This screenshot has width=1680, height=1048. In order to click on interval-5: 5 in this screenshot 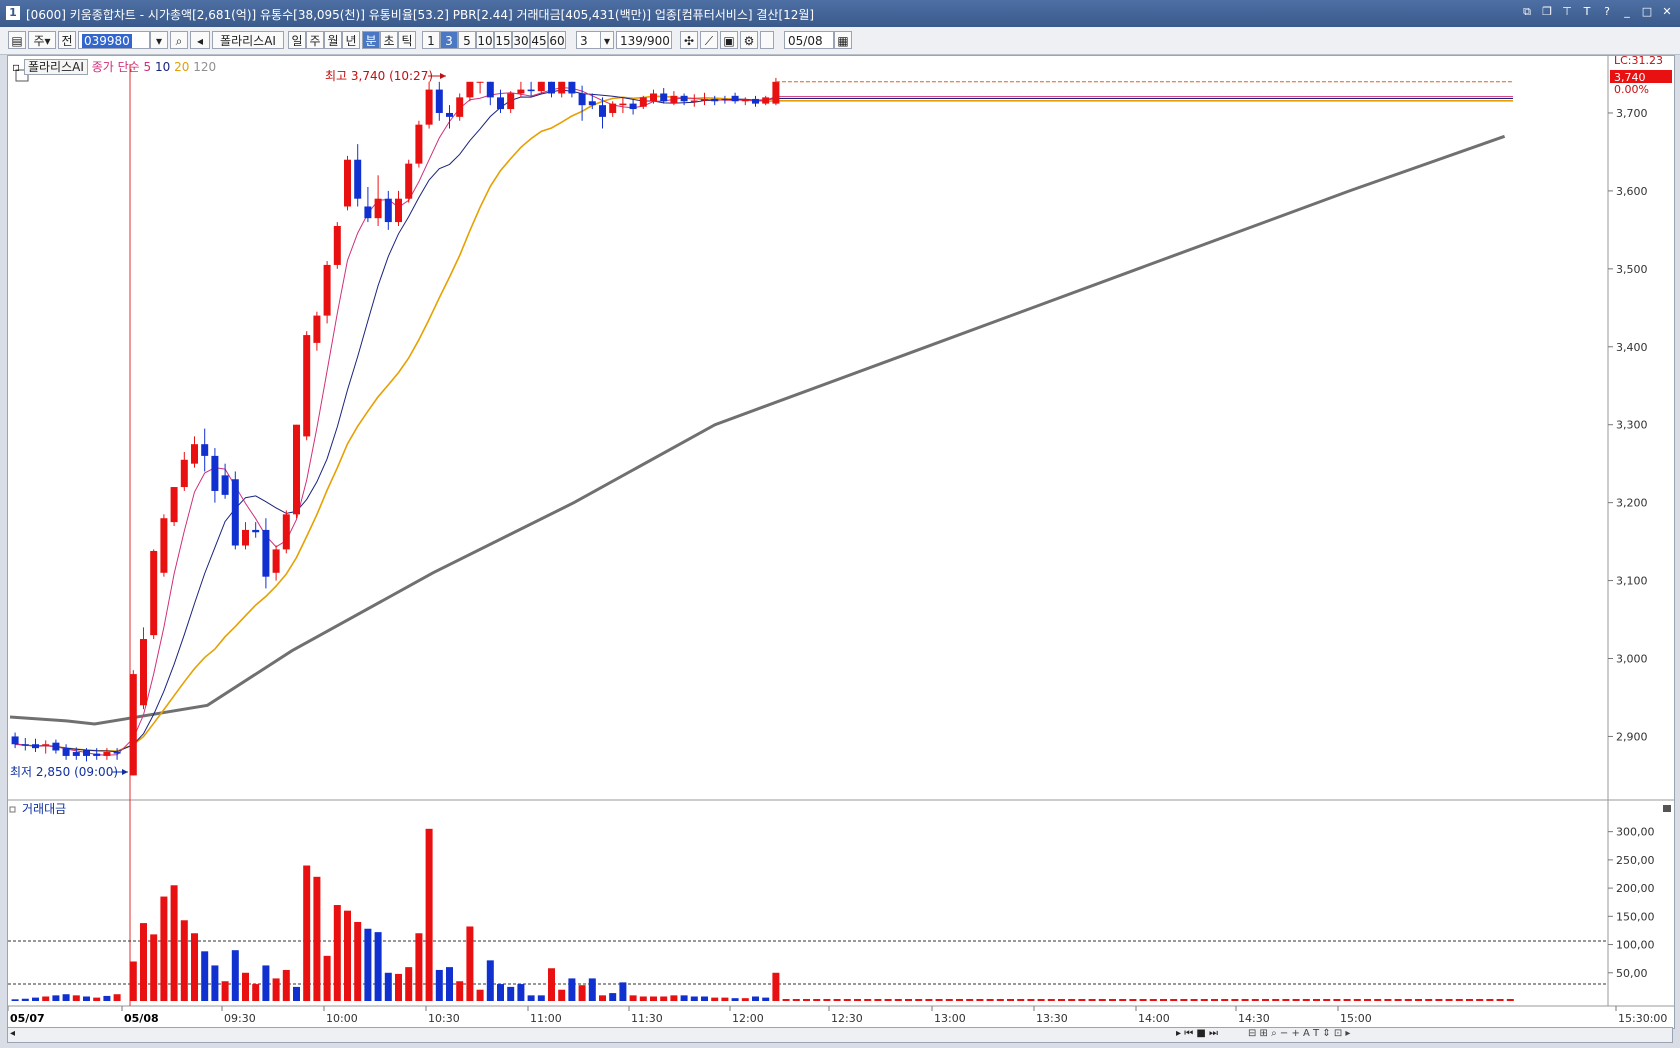, I will do `click(467, 40)`.